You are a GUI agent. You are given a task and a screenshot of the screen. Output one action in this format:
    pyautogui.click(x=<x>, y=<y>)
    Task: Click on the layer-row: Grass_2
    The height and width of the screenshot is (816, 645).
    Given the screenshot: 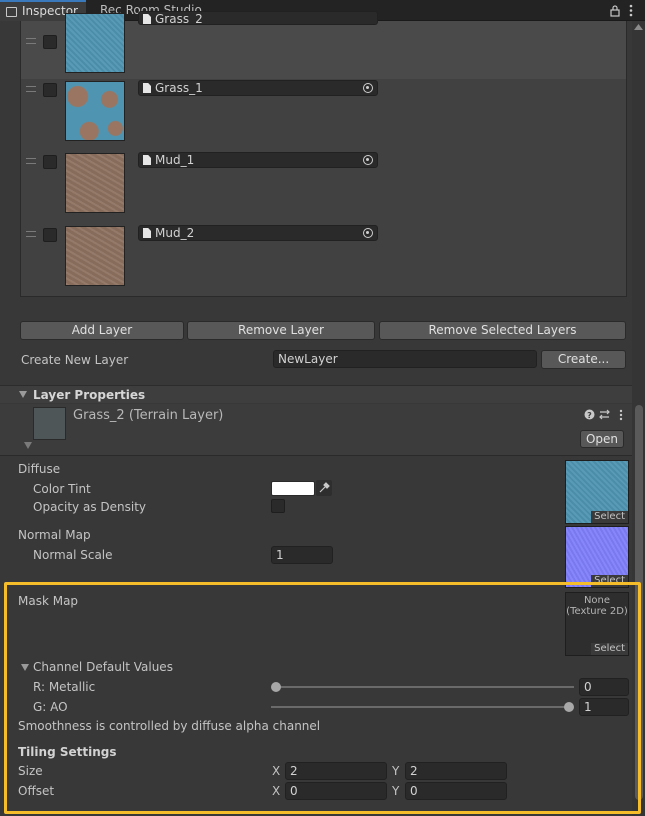 What is the action you would take?
    pyautogui.click(x=323, y=43)
    